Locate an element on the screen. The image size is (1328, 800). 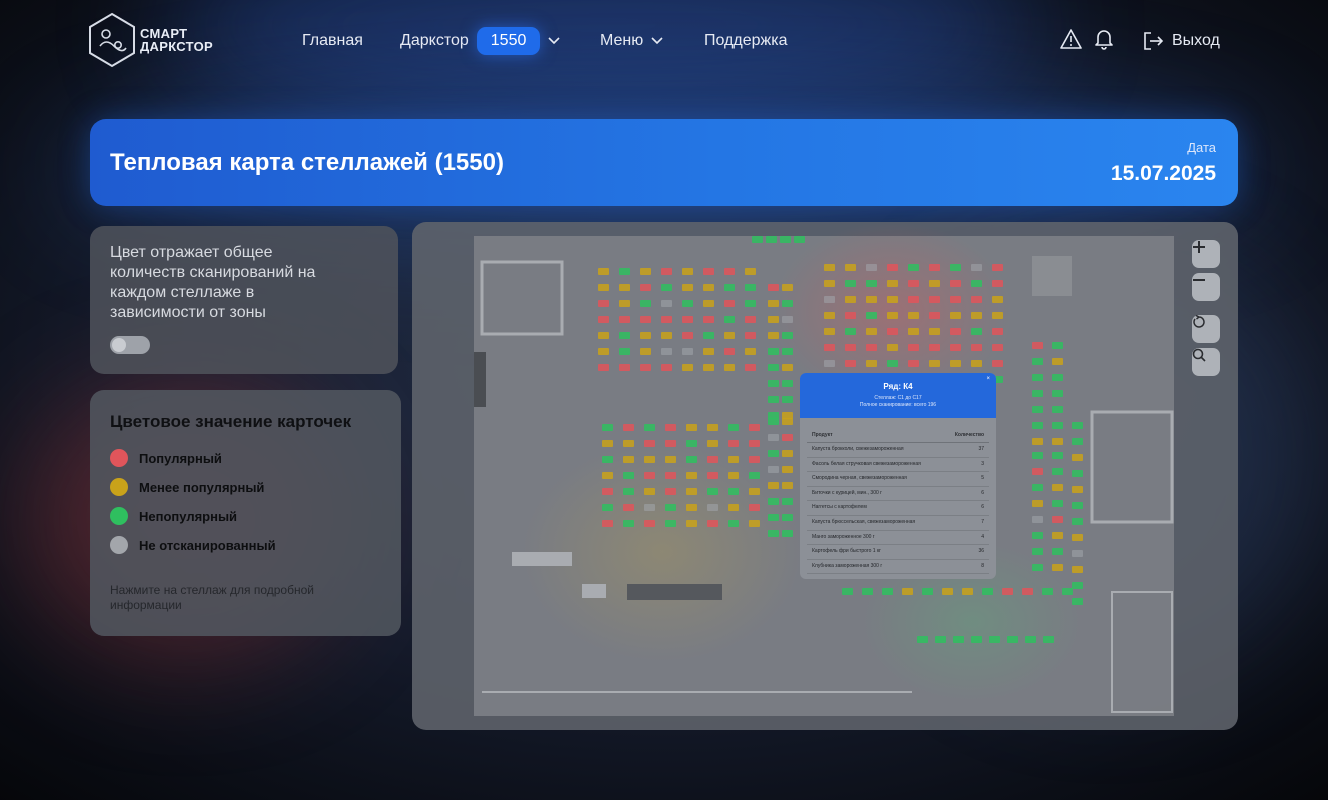
nav-menu: Меню is located at coordinates (631, 41).